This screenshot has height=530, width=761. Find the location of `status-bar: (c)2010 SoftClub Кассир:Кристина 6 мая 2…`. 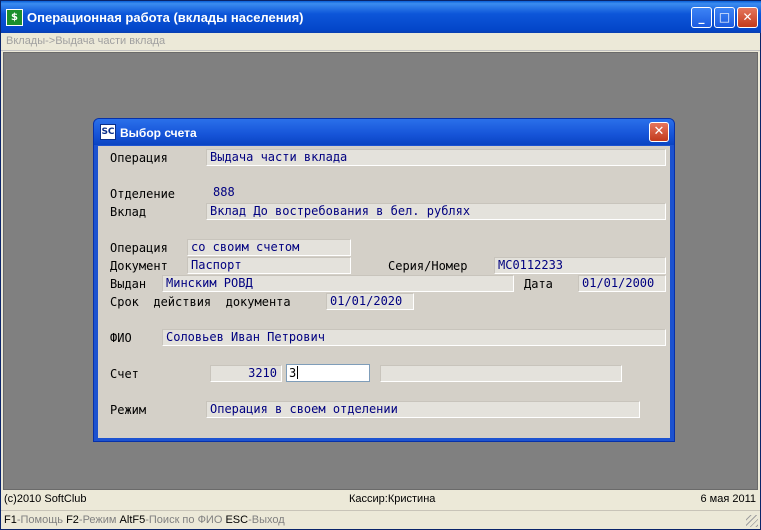

status-bar: (c)2010 SoftClub Кассир:Кристина 6 мая 2… is located at coordinates (380, 500).